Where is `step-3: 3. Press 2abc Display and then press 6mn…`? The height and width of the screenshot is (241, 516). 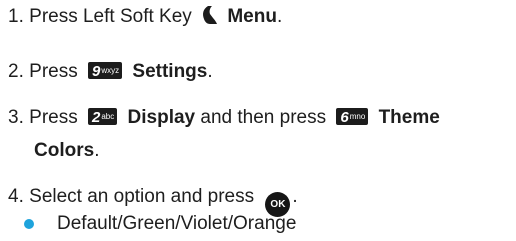
step-3: 3. Press 2abc Display and then press 6mn… is located at coordinates (224, 118).